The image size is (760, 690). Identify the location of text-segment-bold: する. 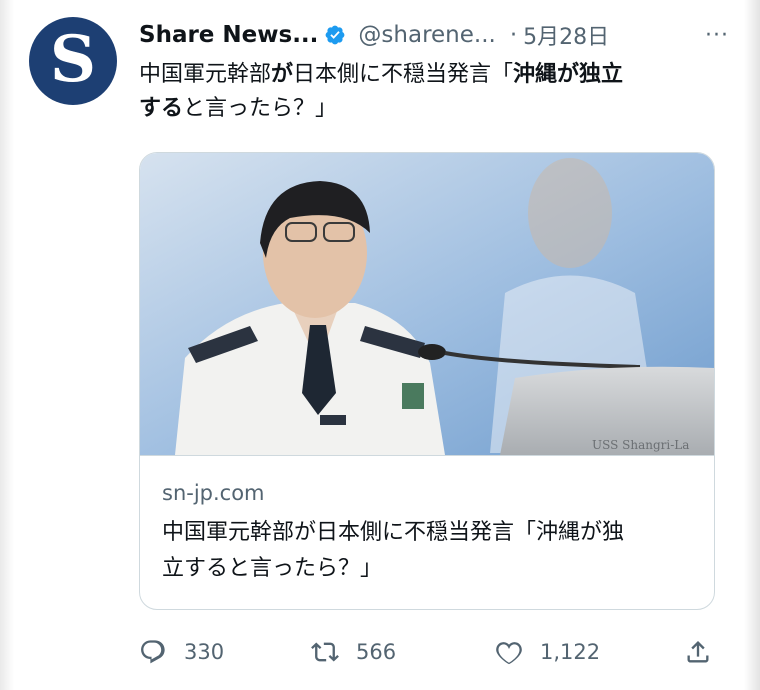
(161, 108).